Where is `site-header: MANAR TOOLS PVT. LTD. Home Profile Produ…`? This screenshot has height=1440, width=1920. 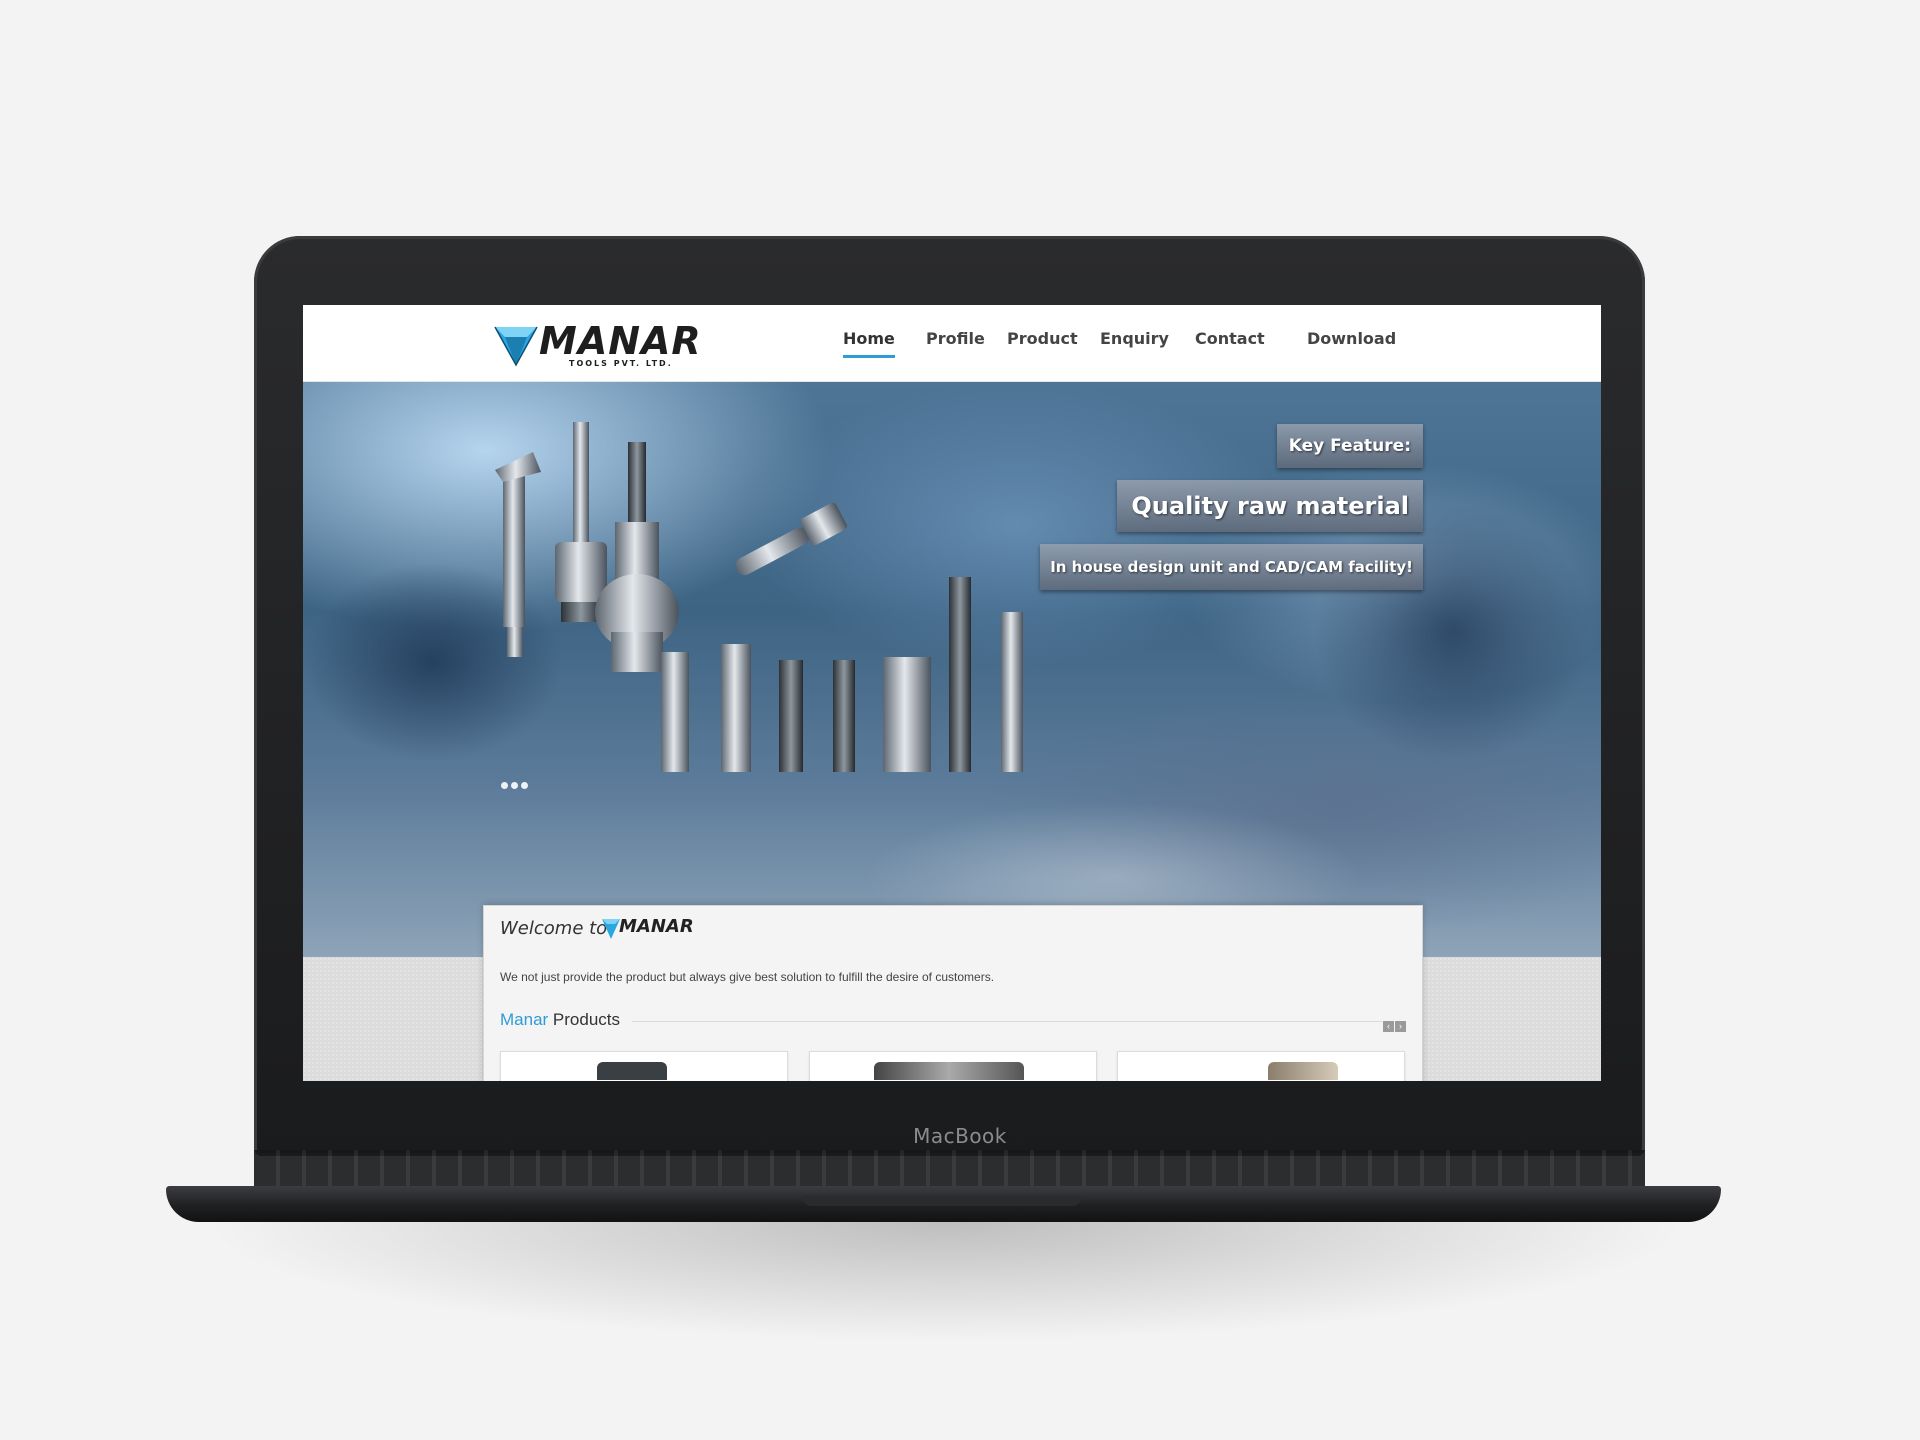 site-header: MANAR TOOLS PVT. LTD. Home Profile Produ… is located at coordinates (952, 343).